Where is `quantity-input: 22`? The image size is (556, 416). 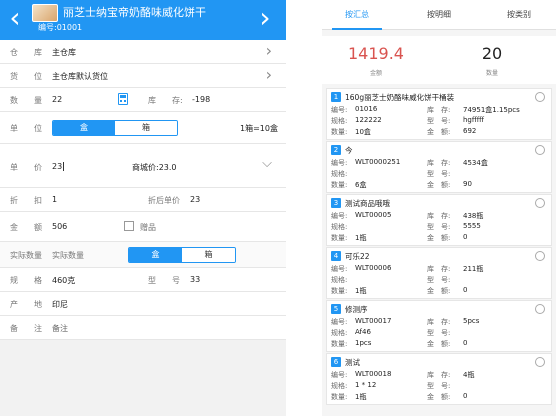
quantity-input: 22 is located at coordinates (57, 99).